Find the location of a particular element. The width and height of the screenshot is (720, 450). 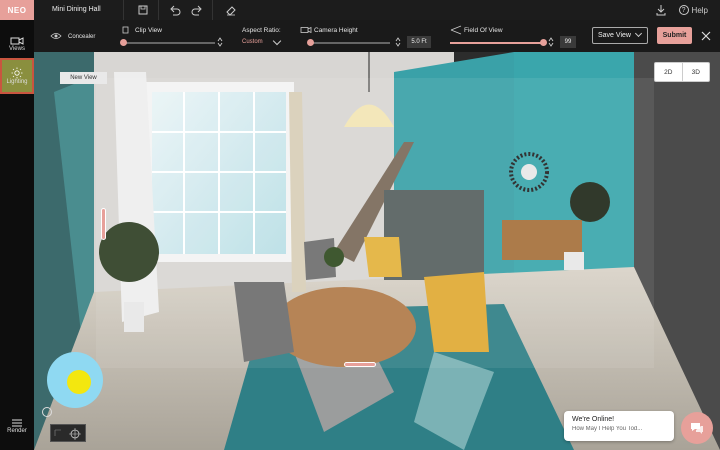

sidebar-item-lighting: Lighting is located at coordinates (17, 76).